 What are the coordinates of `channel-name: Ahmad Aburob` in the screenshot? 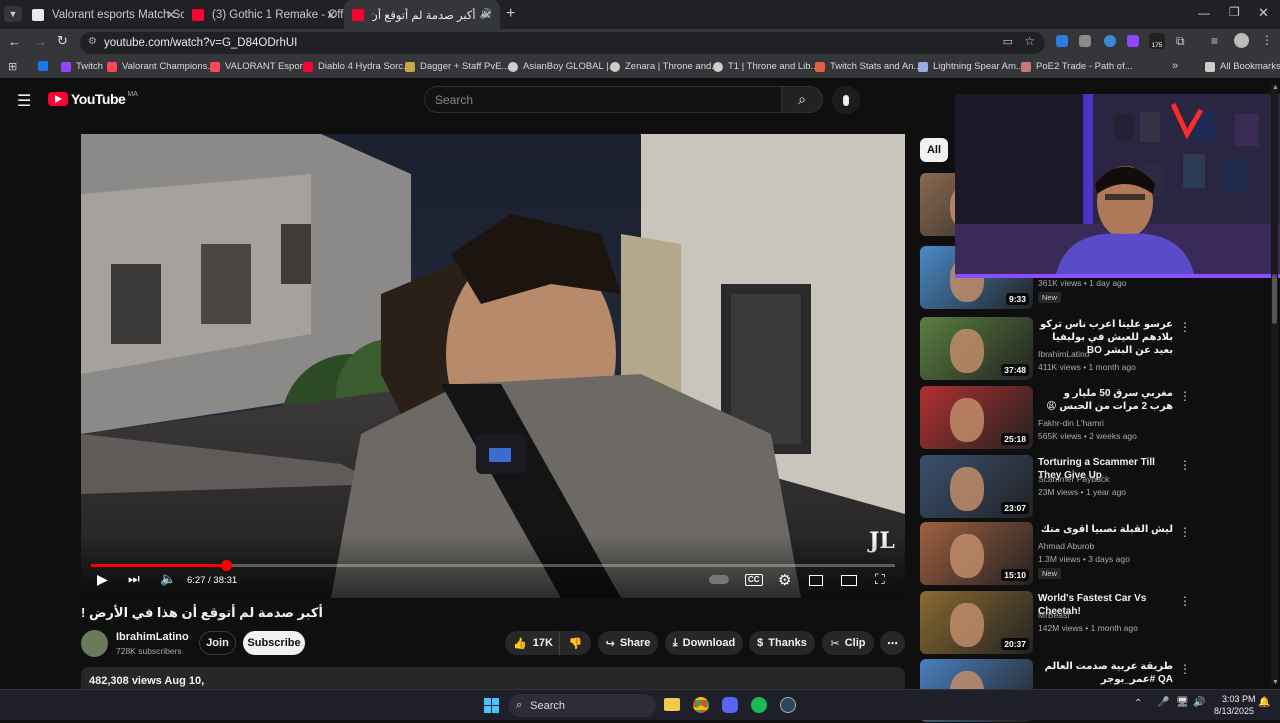 It's located at (1066, 546).